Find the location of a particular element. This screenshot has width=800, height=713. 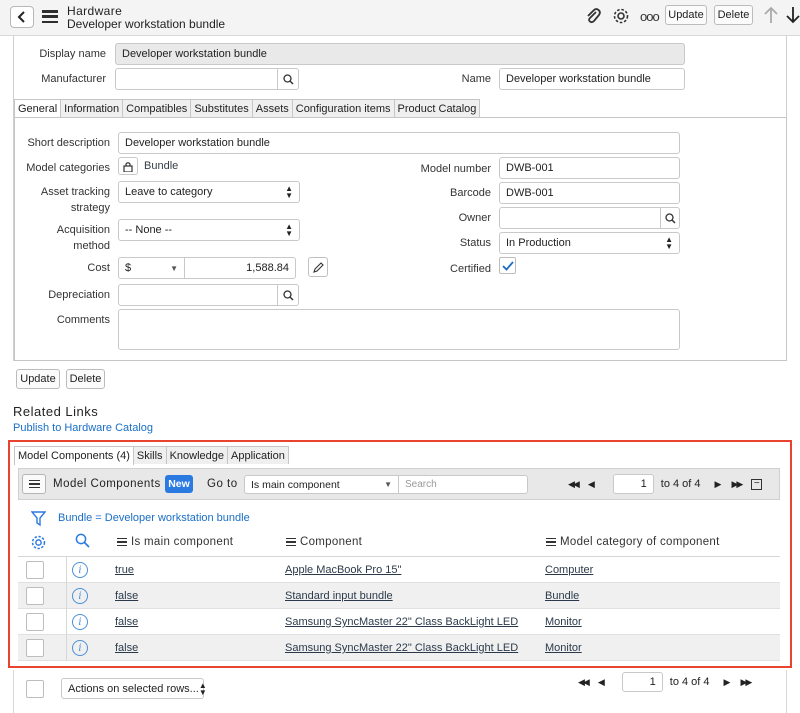

depreciation-input is located at coordinates (198, 295).